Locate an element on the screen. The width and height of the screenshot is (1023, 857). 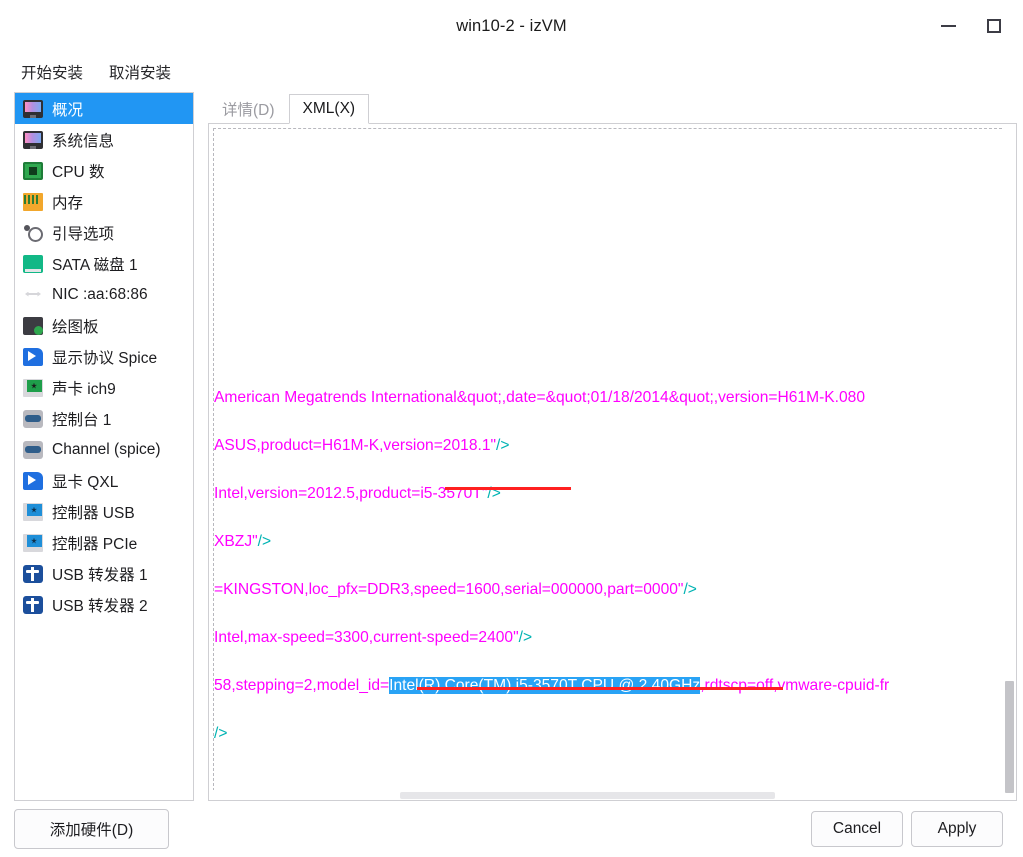
sidebar-item-9: 声卡 ich9 is located at coordinates (104, 387).